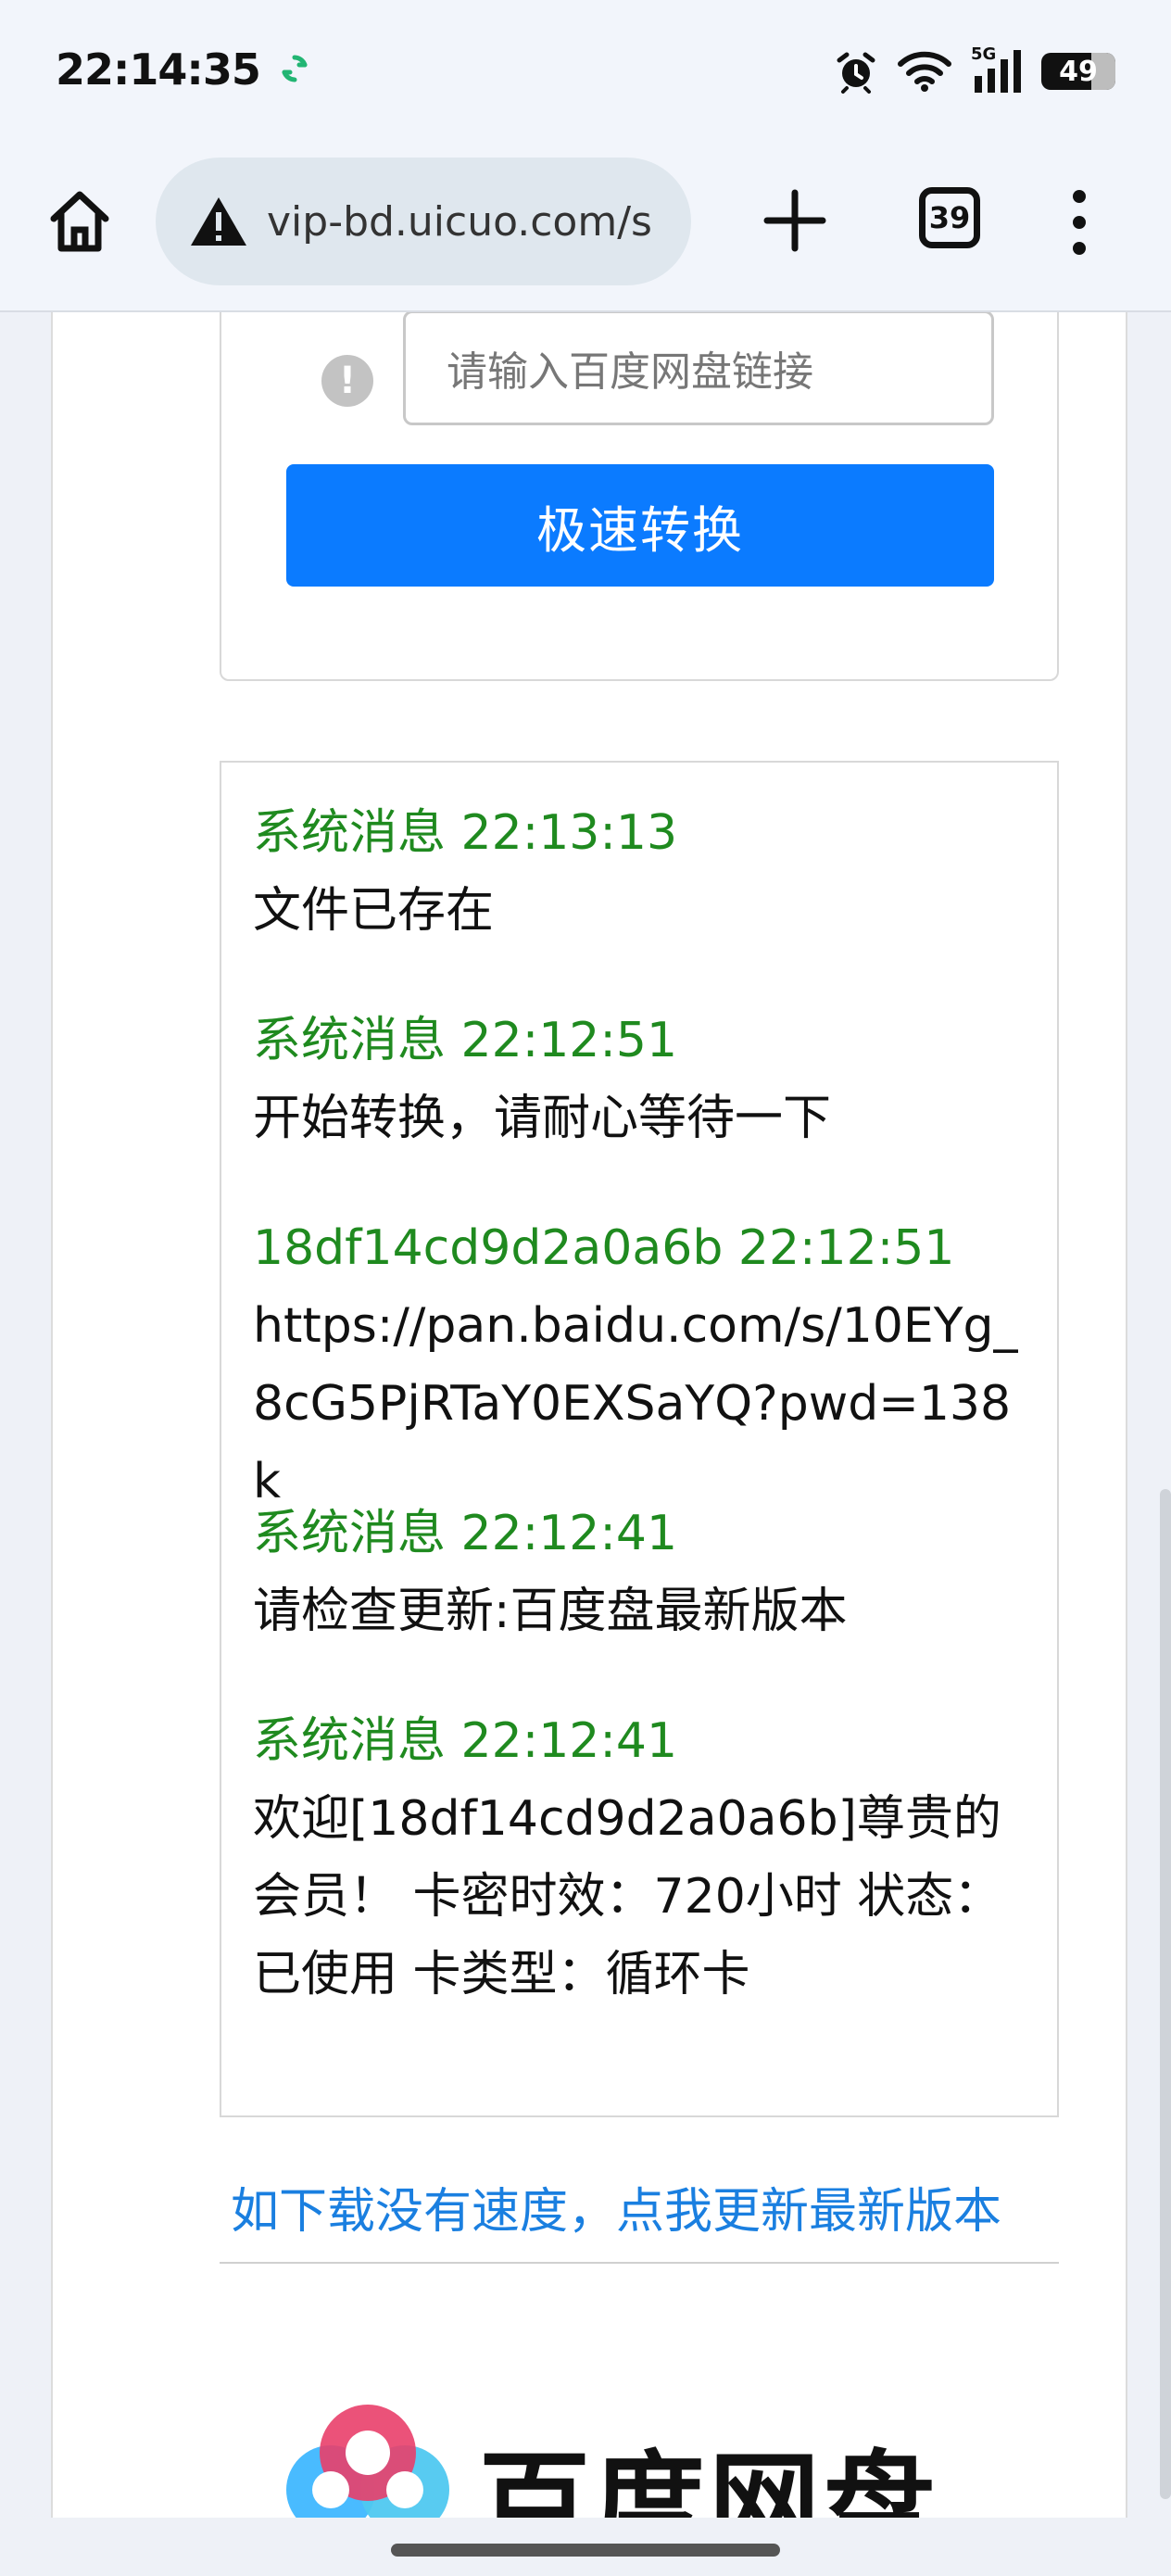 Image resolution: width=1171 pixels, height=2576 pixels. I want to click on logo-text: 百度网盘, so click(708, 2479).